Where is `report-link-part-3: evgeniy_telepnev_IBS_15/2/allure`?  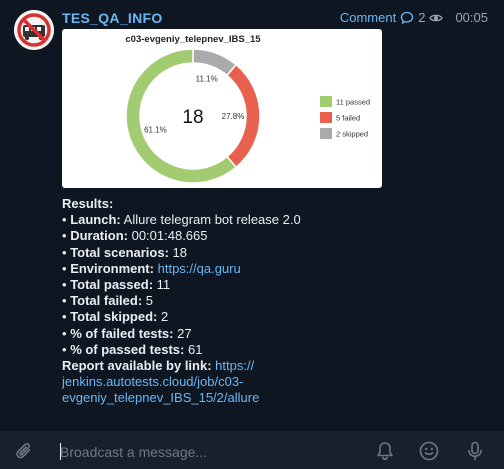 report-link-part-3: evgeniy_telepnev_IBS_15/2/allure is located at coordinates (160, 397).